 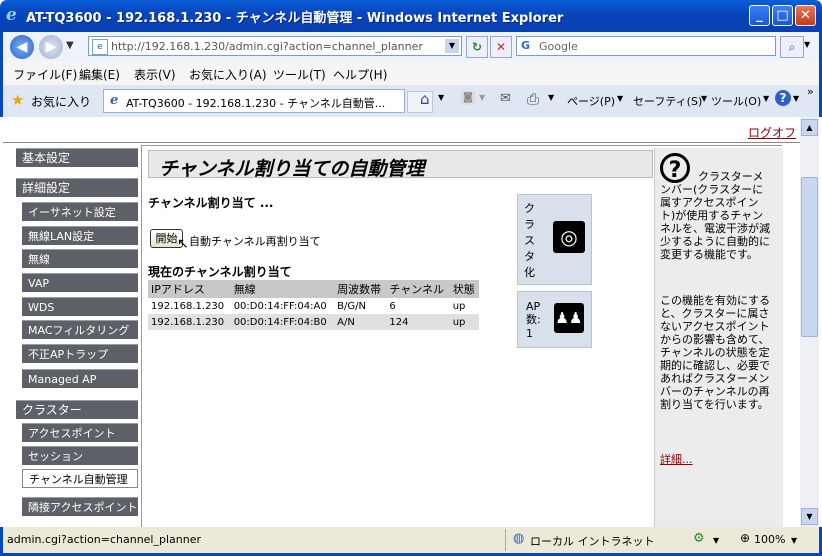 What do you see at coordinates (772, 132) in the screenshot?
I see `logout-link: ログオフ` at bounding box center [772, 132].